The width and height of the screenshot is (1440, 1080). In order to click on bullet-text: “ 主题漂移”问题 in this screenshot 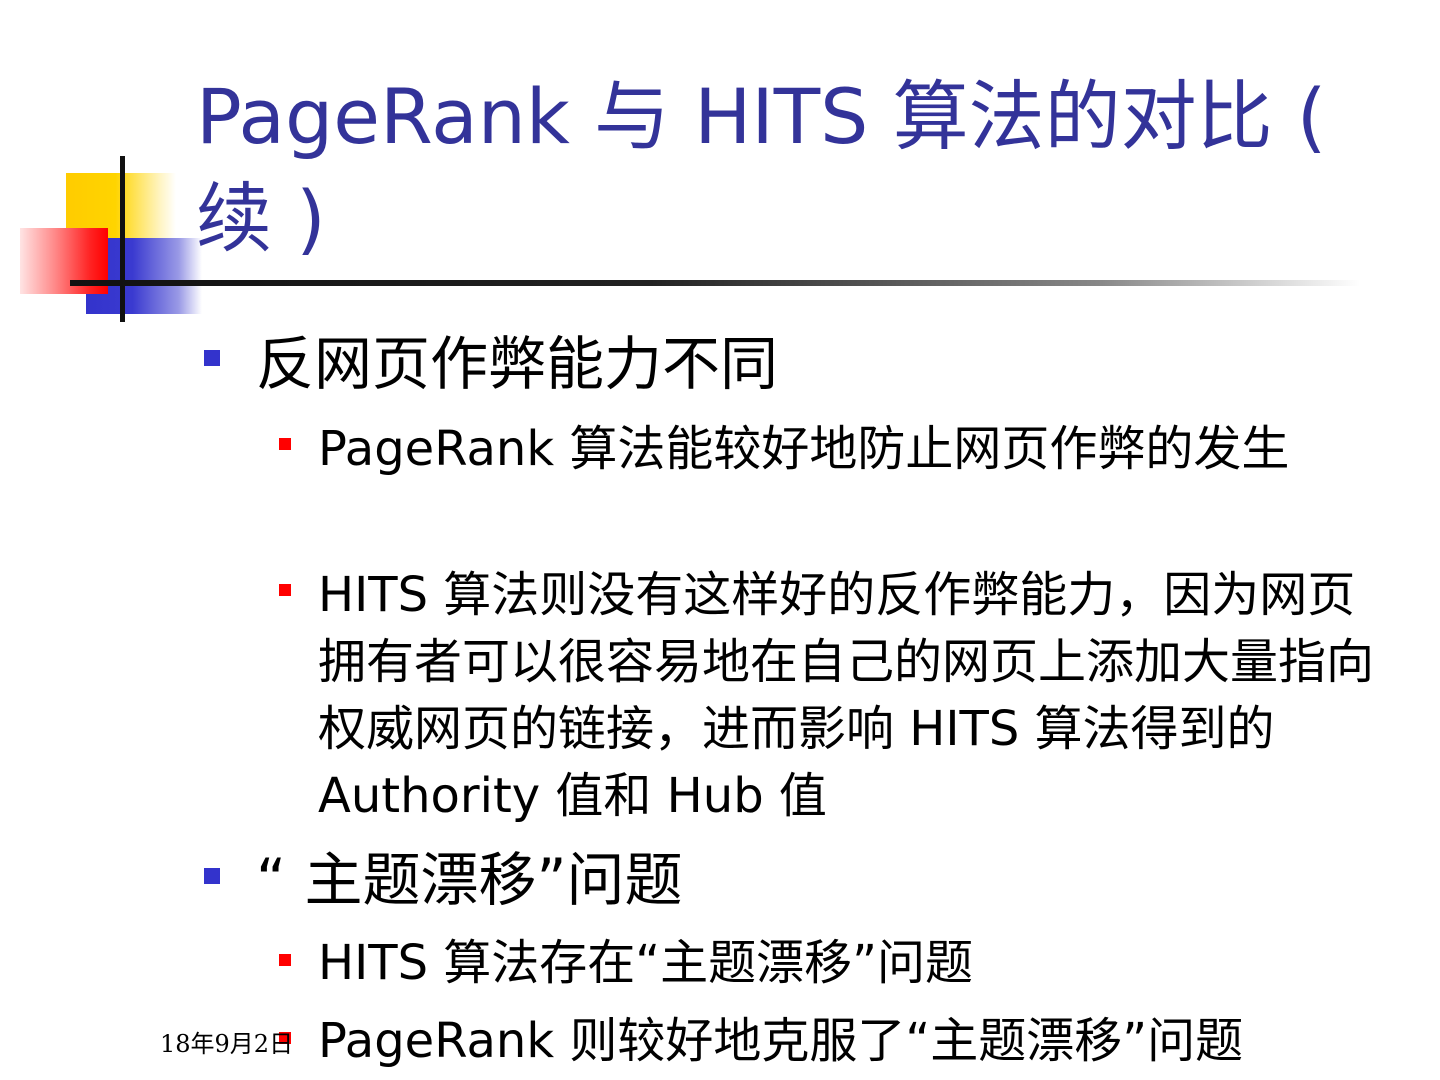, I will do `click(469, 880)`.